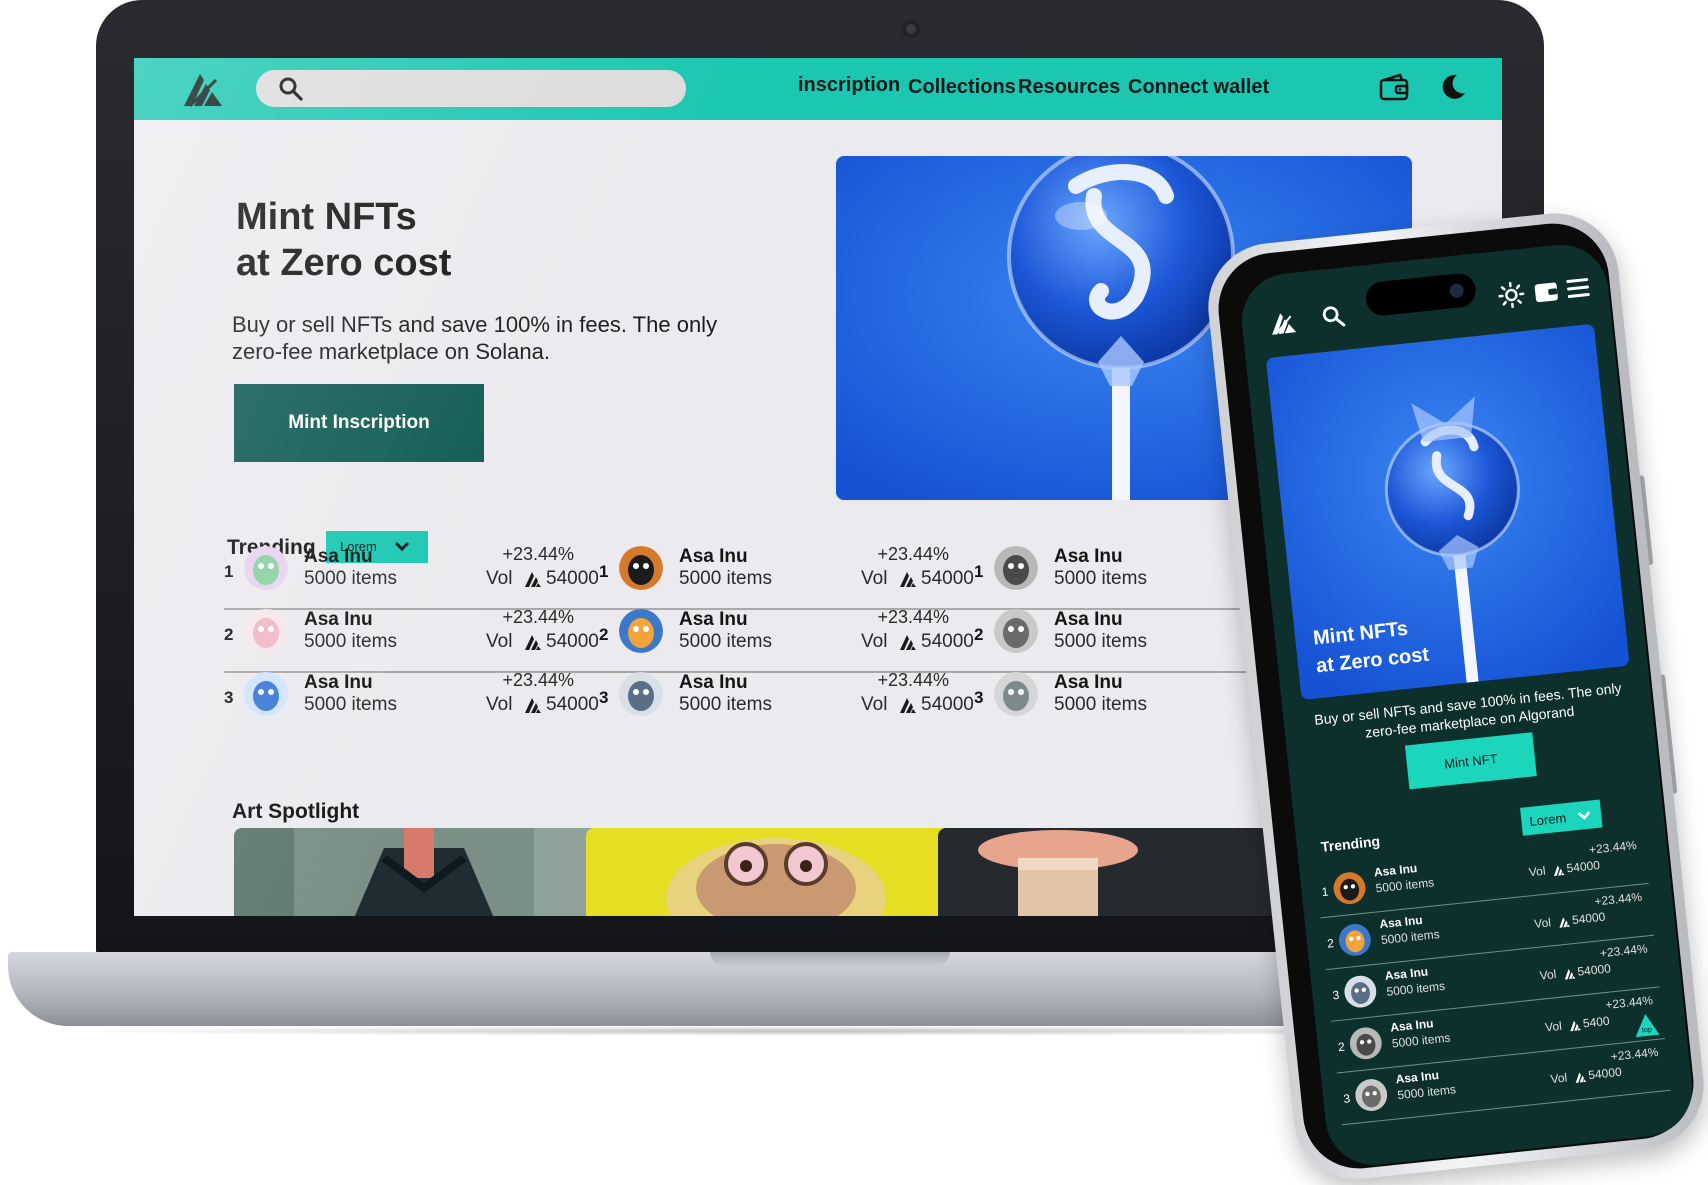 This screenshot has width=1708, height=1185. I want to click on moon-icon, so click(1453, 87).